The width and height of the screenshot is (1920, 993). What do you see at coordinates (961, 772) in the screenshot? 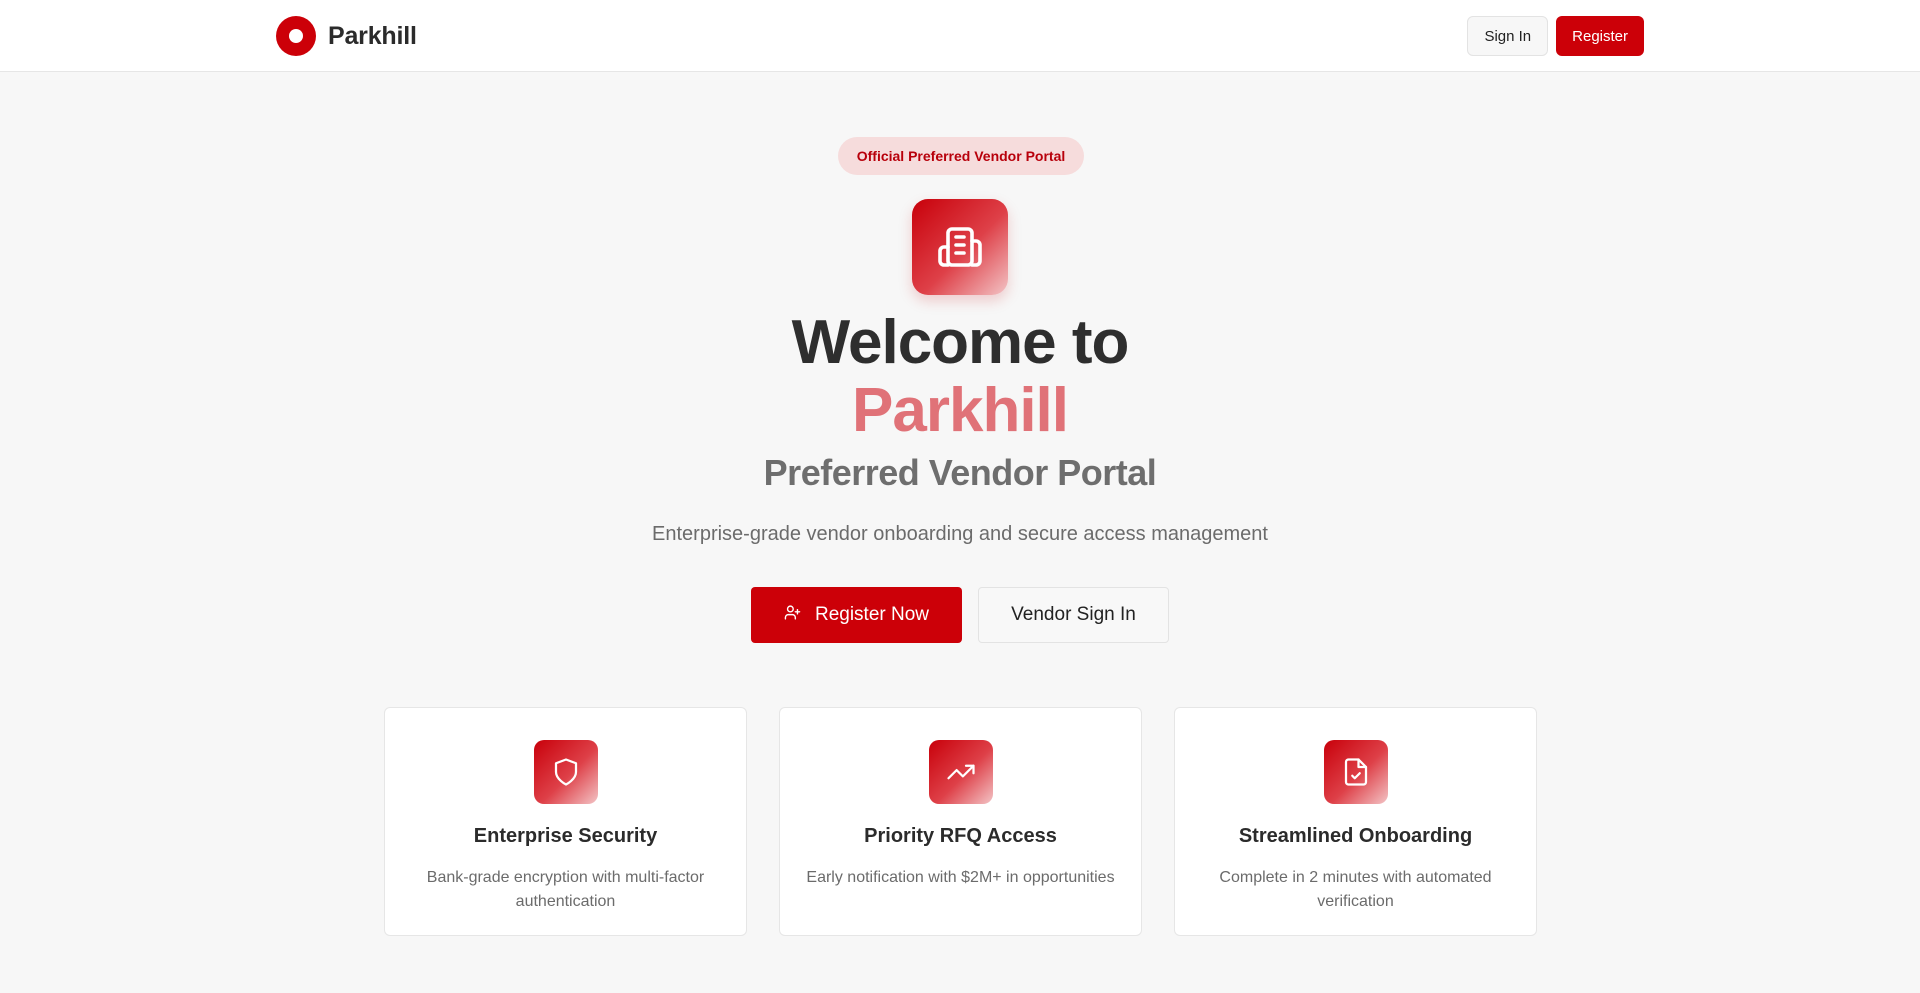
I see `trending-up-icon` at bounding box center [961, 772].